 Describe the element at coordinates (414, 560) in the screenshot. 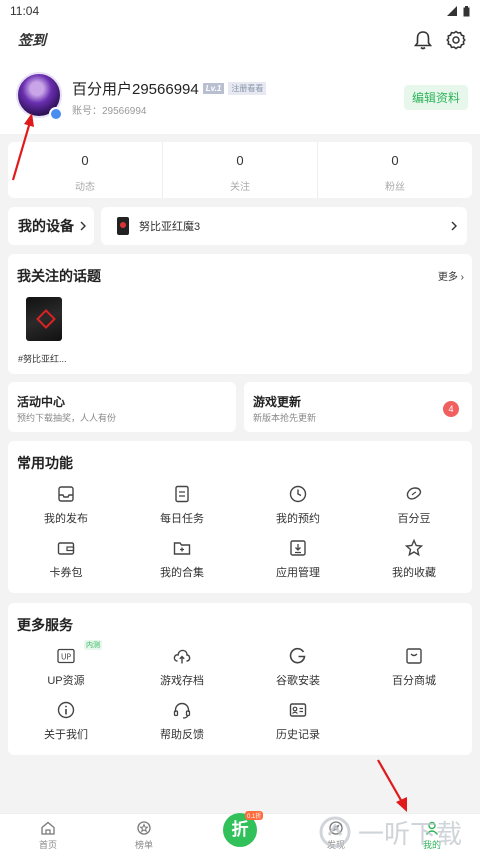

I see `my-favorites-button: 我的收藏` at that location.